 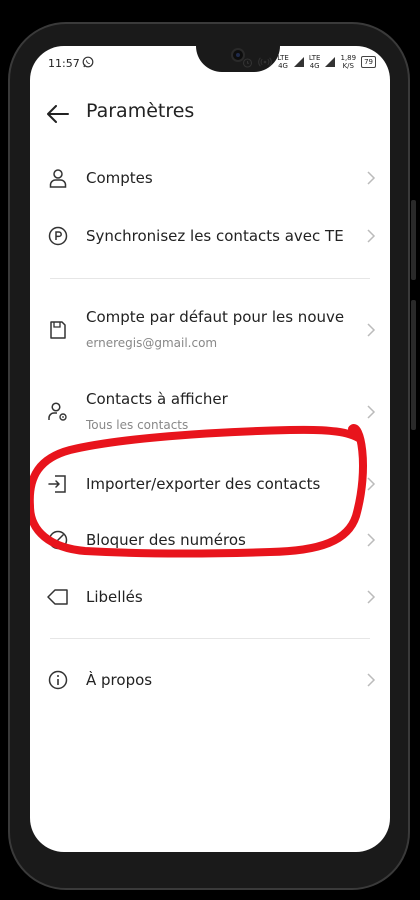 I want to click on settings-item-sync: Synchronisez les contacts avec TE, so click(x=210, y=236).